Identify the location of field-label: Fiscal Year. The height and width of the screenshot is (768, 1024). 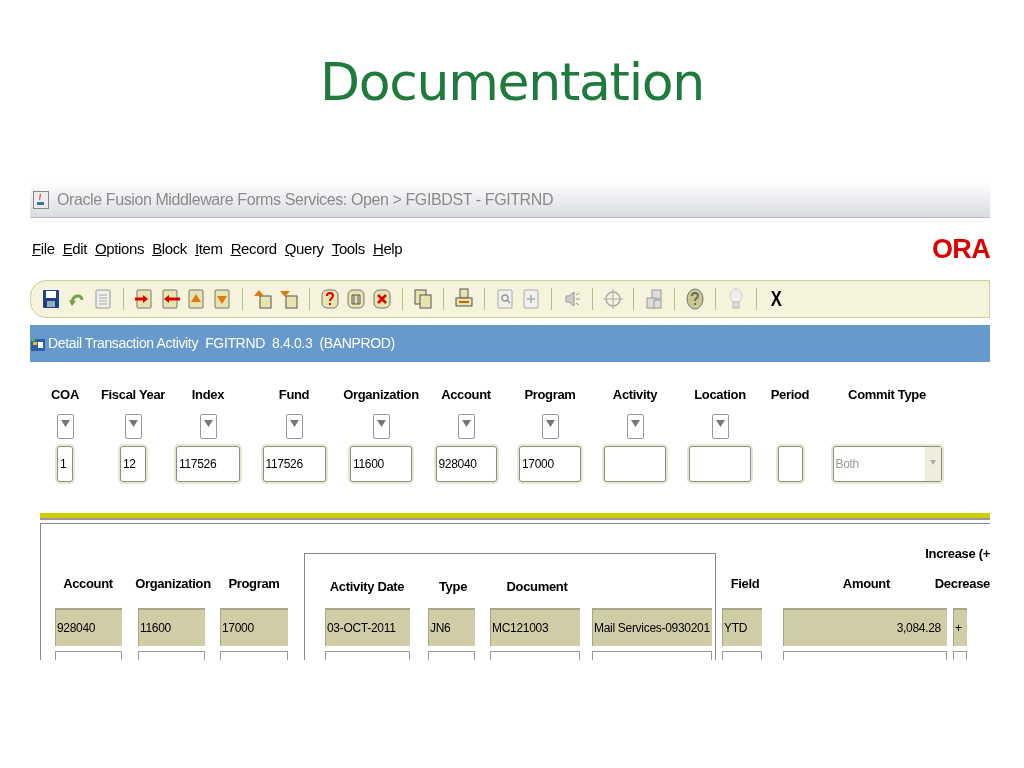
(133, 395).